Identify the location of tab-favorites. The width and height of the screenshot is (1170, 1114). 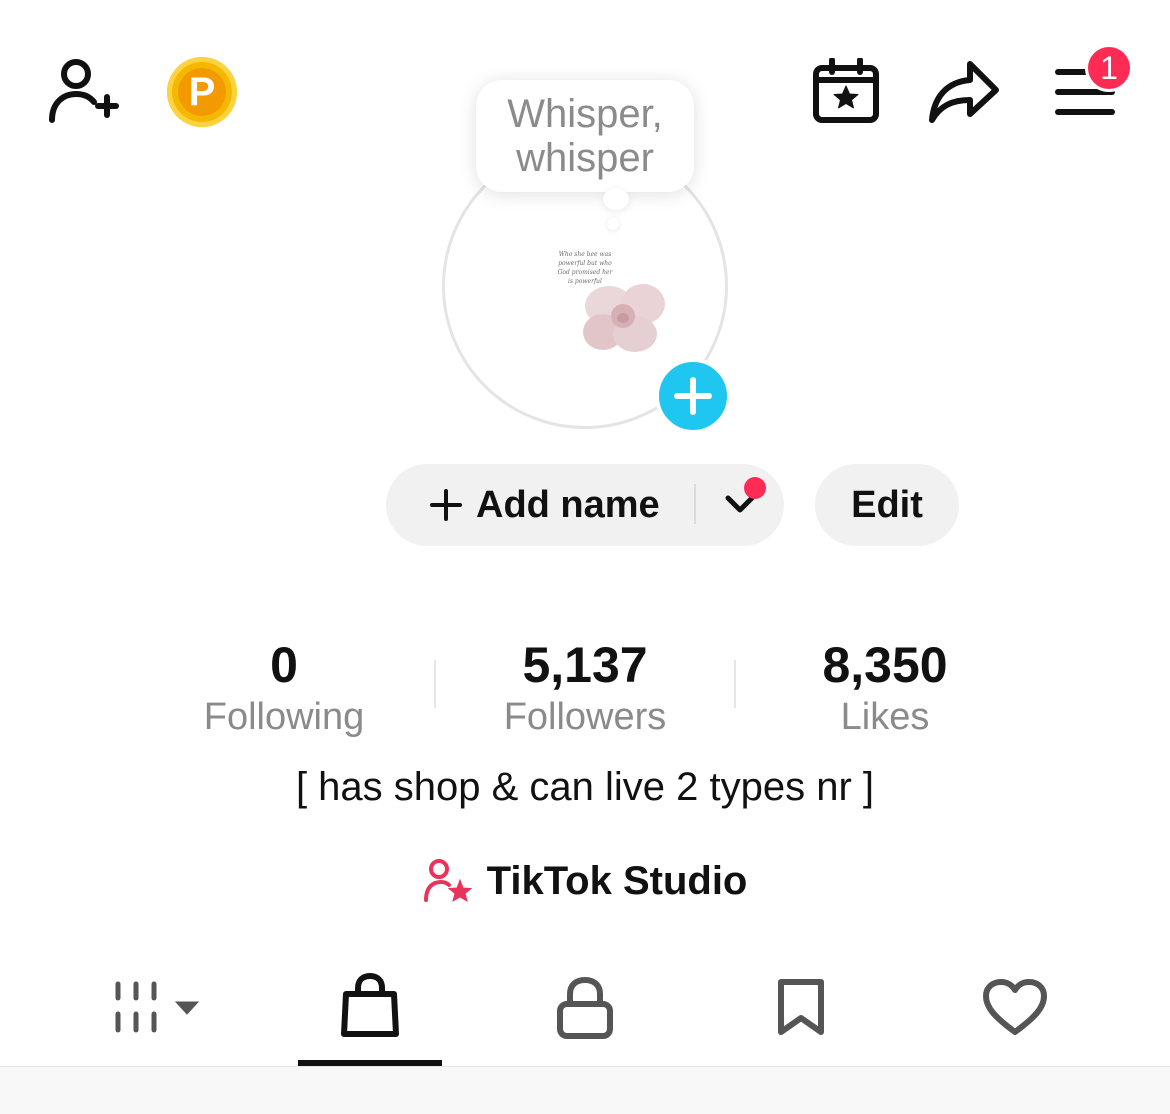
(801, 1007).